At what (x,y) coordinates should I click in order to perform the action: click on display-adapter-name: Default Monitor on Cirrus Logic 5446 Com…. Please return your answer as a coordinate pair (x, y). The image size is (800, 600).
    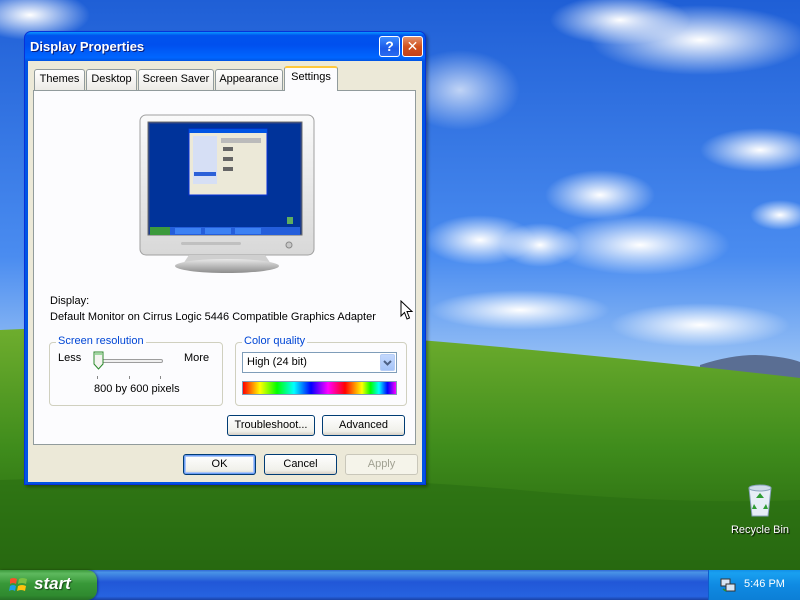
    Looking at the image, I should click on (213, 317).